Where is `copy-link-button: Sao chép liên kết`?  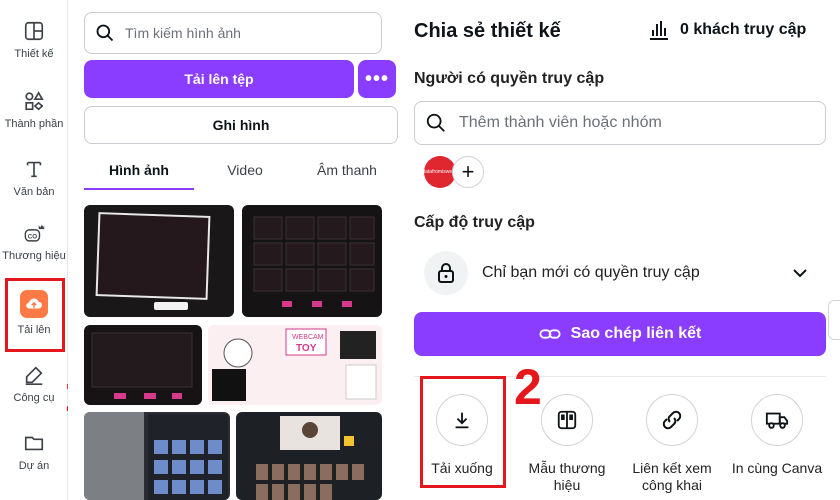
copy-link-button: Sao chép liên kết is located at coordinates (620, 334).